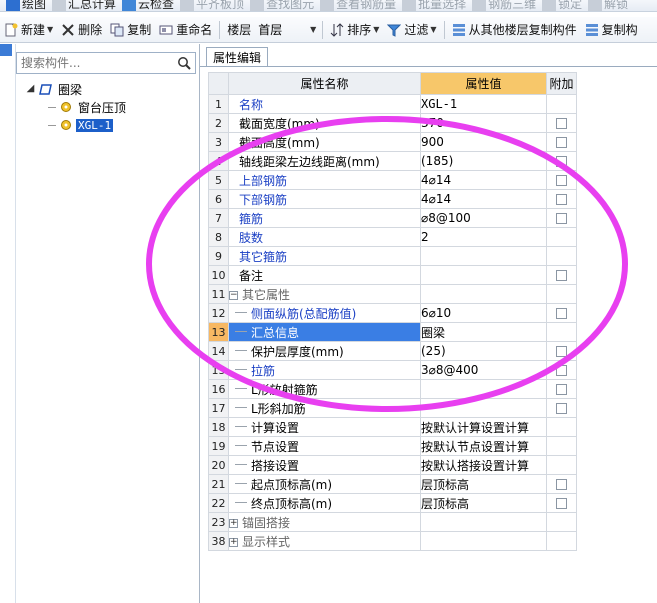  Describe the element at coordinates (483, 332) in the screenshot. I see `property-value-cell: 圈梁` at that location.